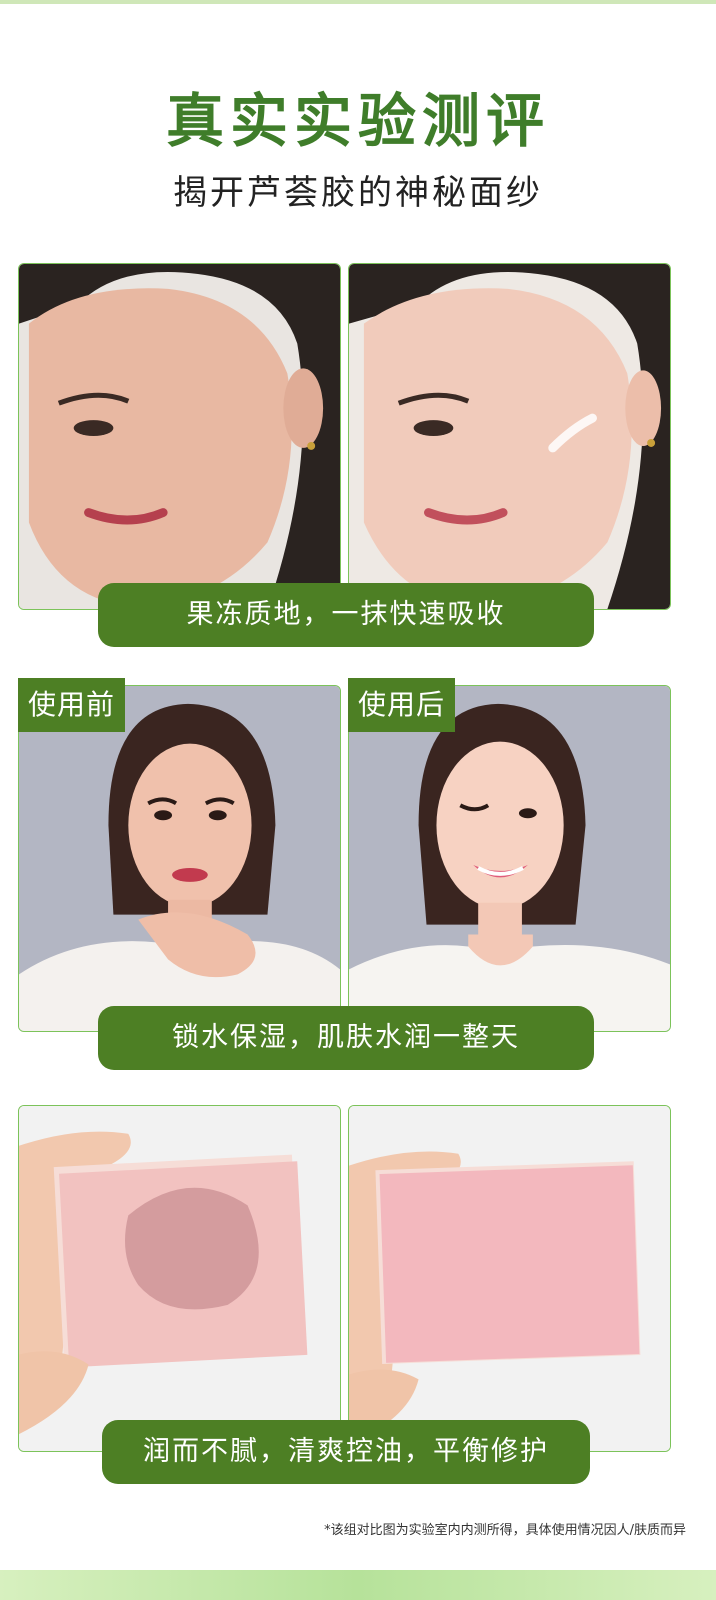 The height and width of the screenshot is (1600, 716). What do you see at coordinates (358, 193) in the screenshot?
I see `page-subtitle: 揭开芦荟胶的神秘面纱` at bounding box center [358, 193].